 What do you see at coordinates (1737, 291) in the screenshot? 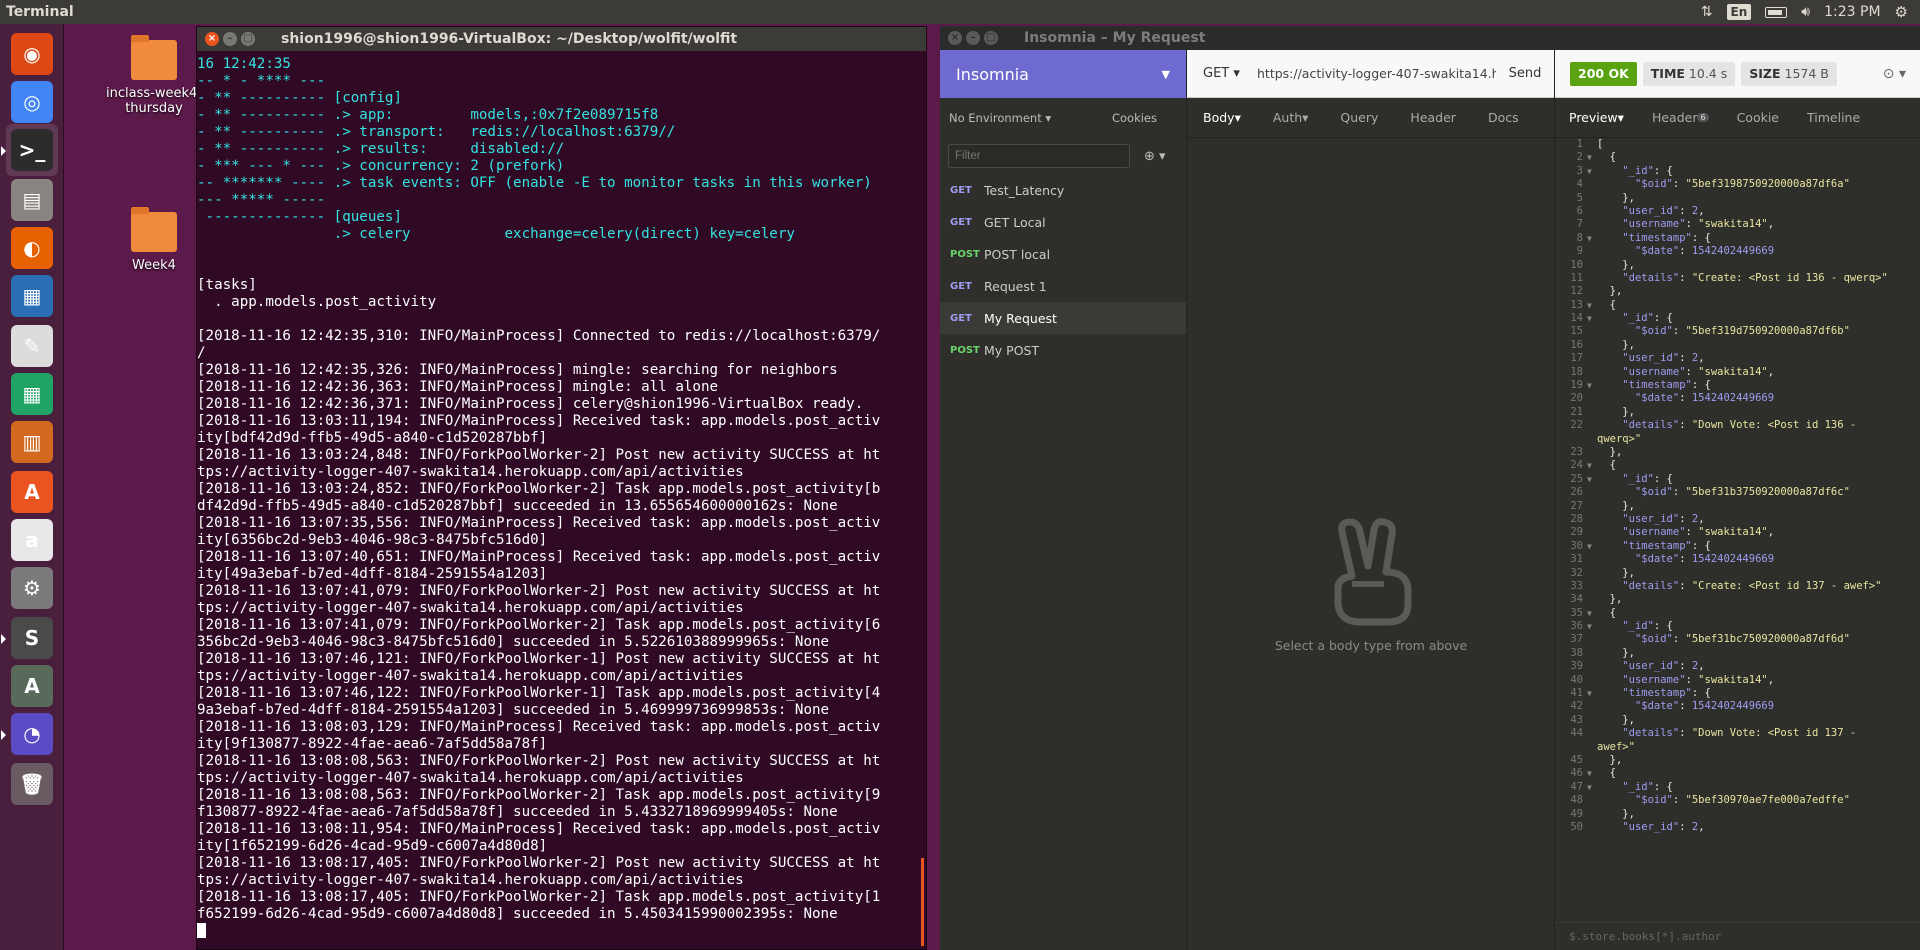
I see `json-line: 12 },` at bounding box center [1737, 291].